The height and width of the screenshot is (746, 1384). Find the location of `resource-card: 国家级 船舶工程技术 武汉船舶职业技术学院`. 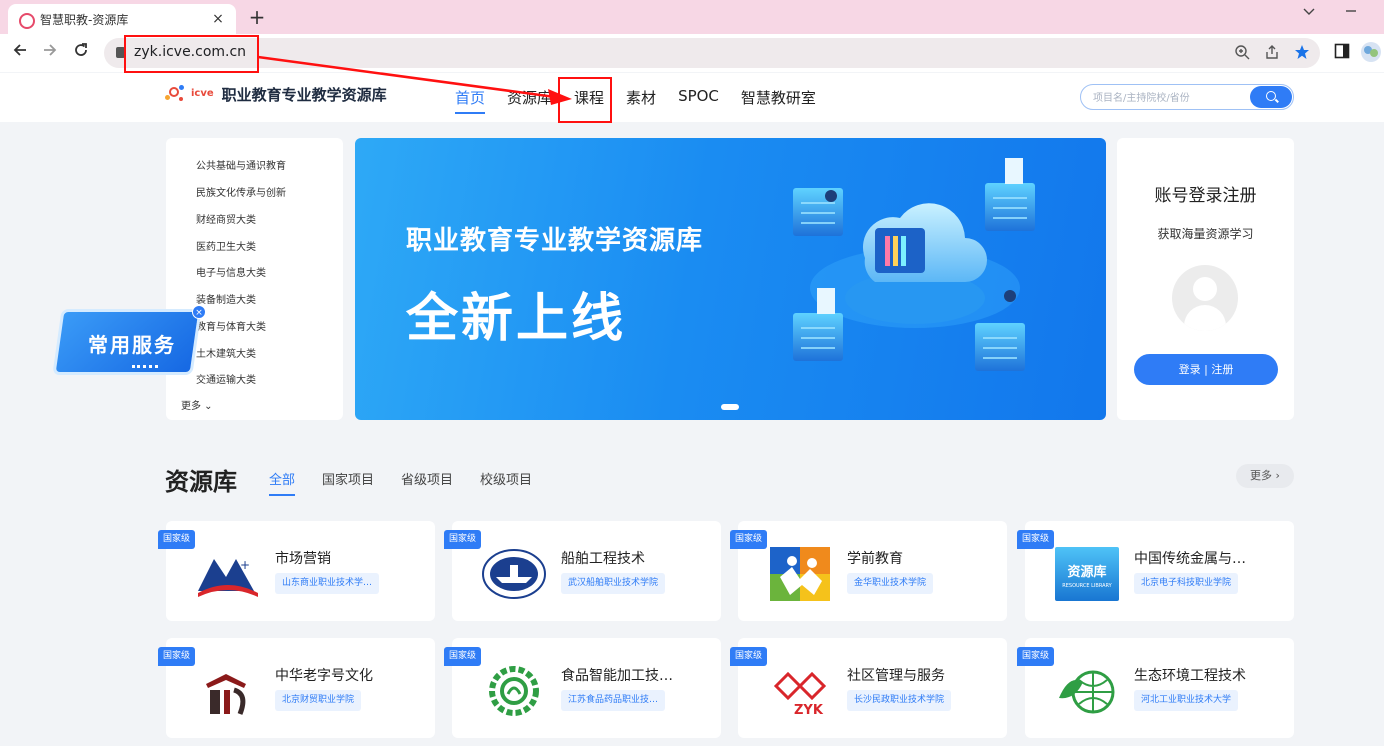

resource-card: 国家级 船舶工程技术 武汉船舶职业技术学院 is located at coordinates (582, 571).